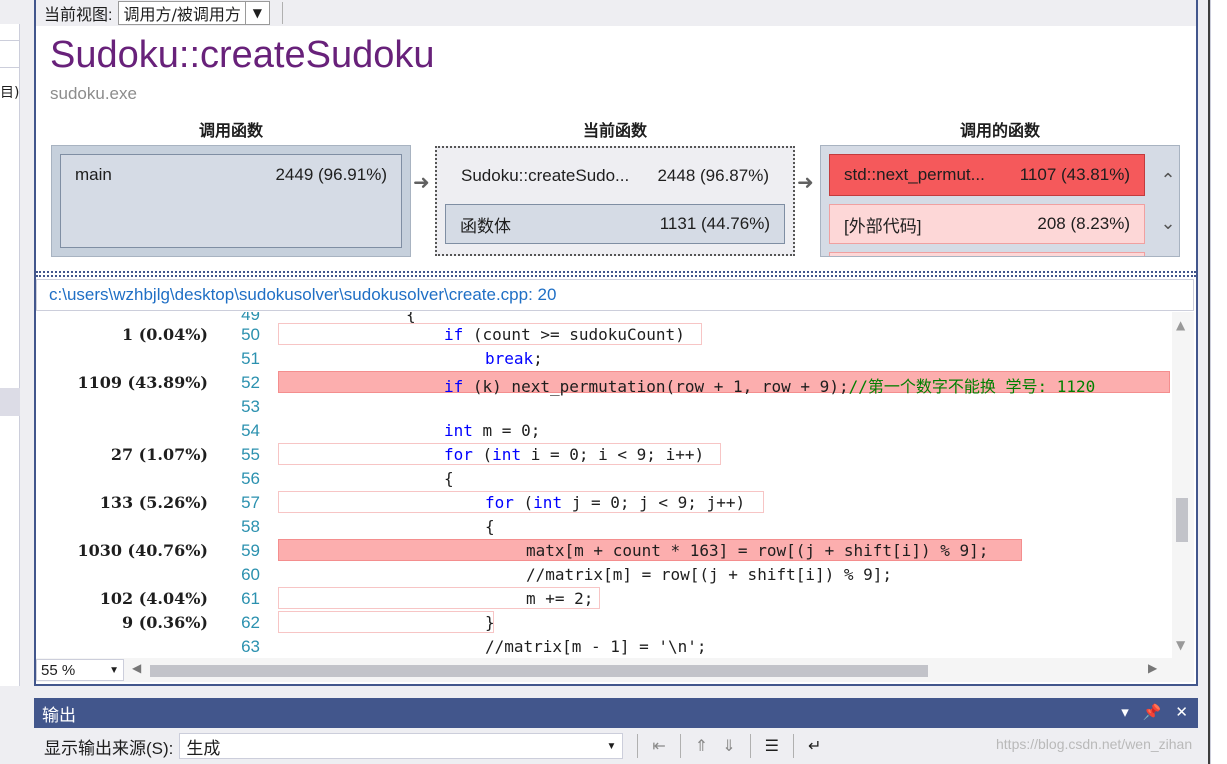 This screenshot has height=764, width=1227. I want to click on watermark: https://blog.csdn.net/wen_zihan, so click(1094, 744).